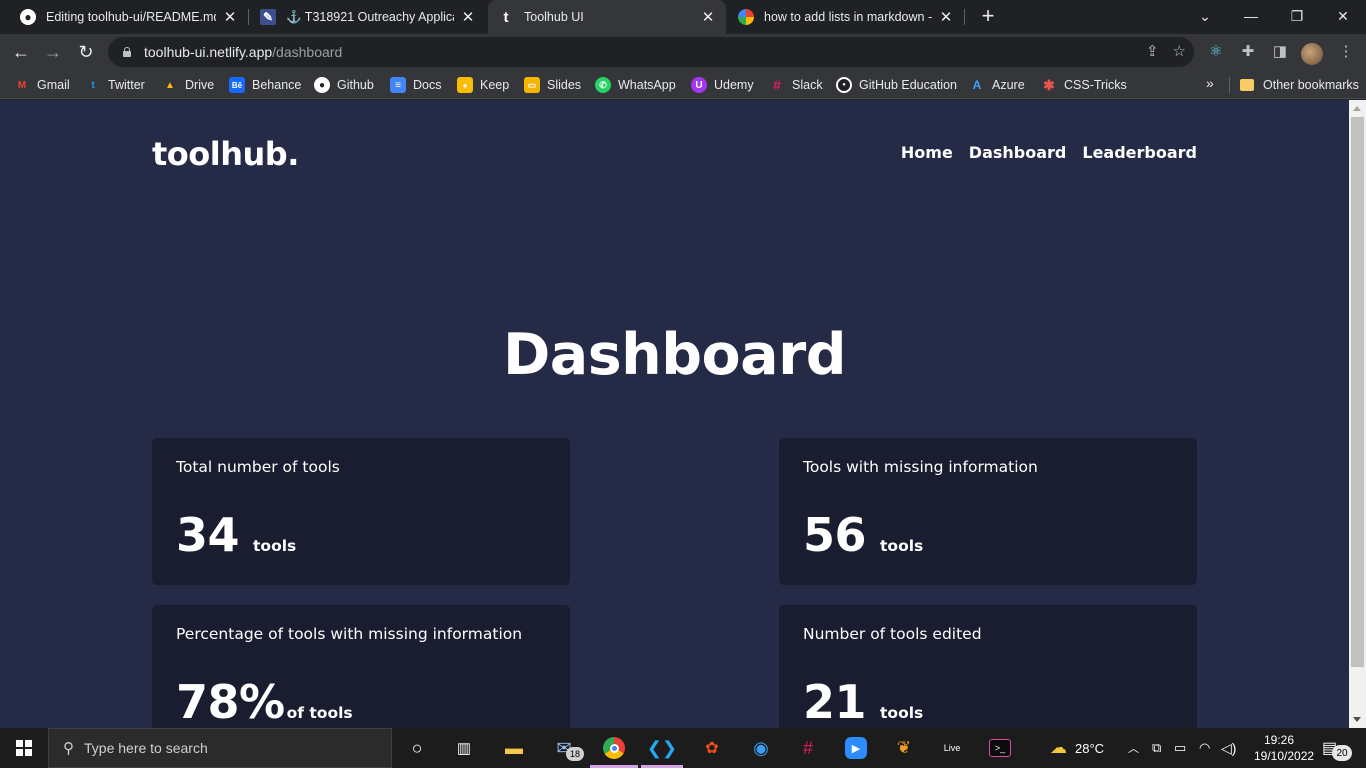 The height and width of the screenshot is (768, 1366). Describe the element at coordinates (1312, 54) in the screenshot. I see `avatar` at that location.